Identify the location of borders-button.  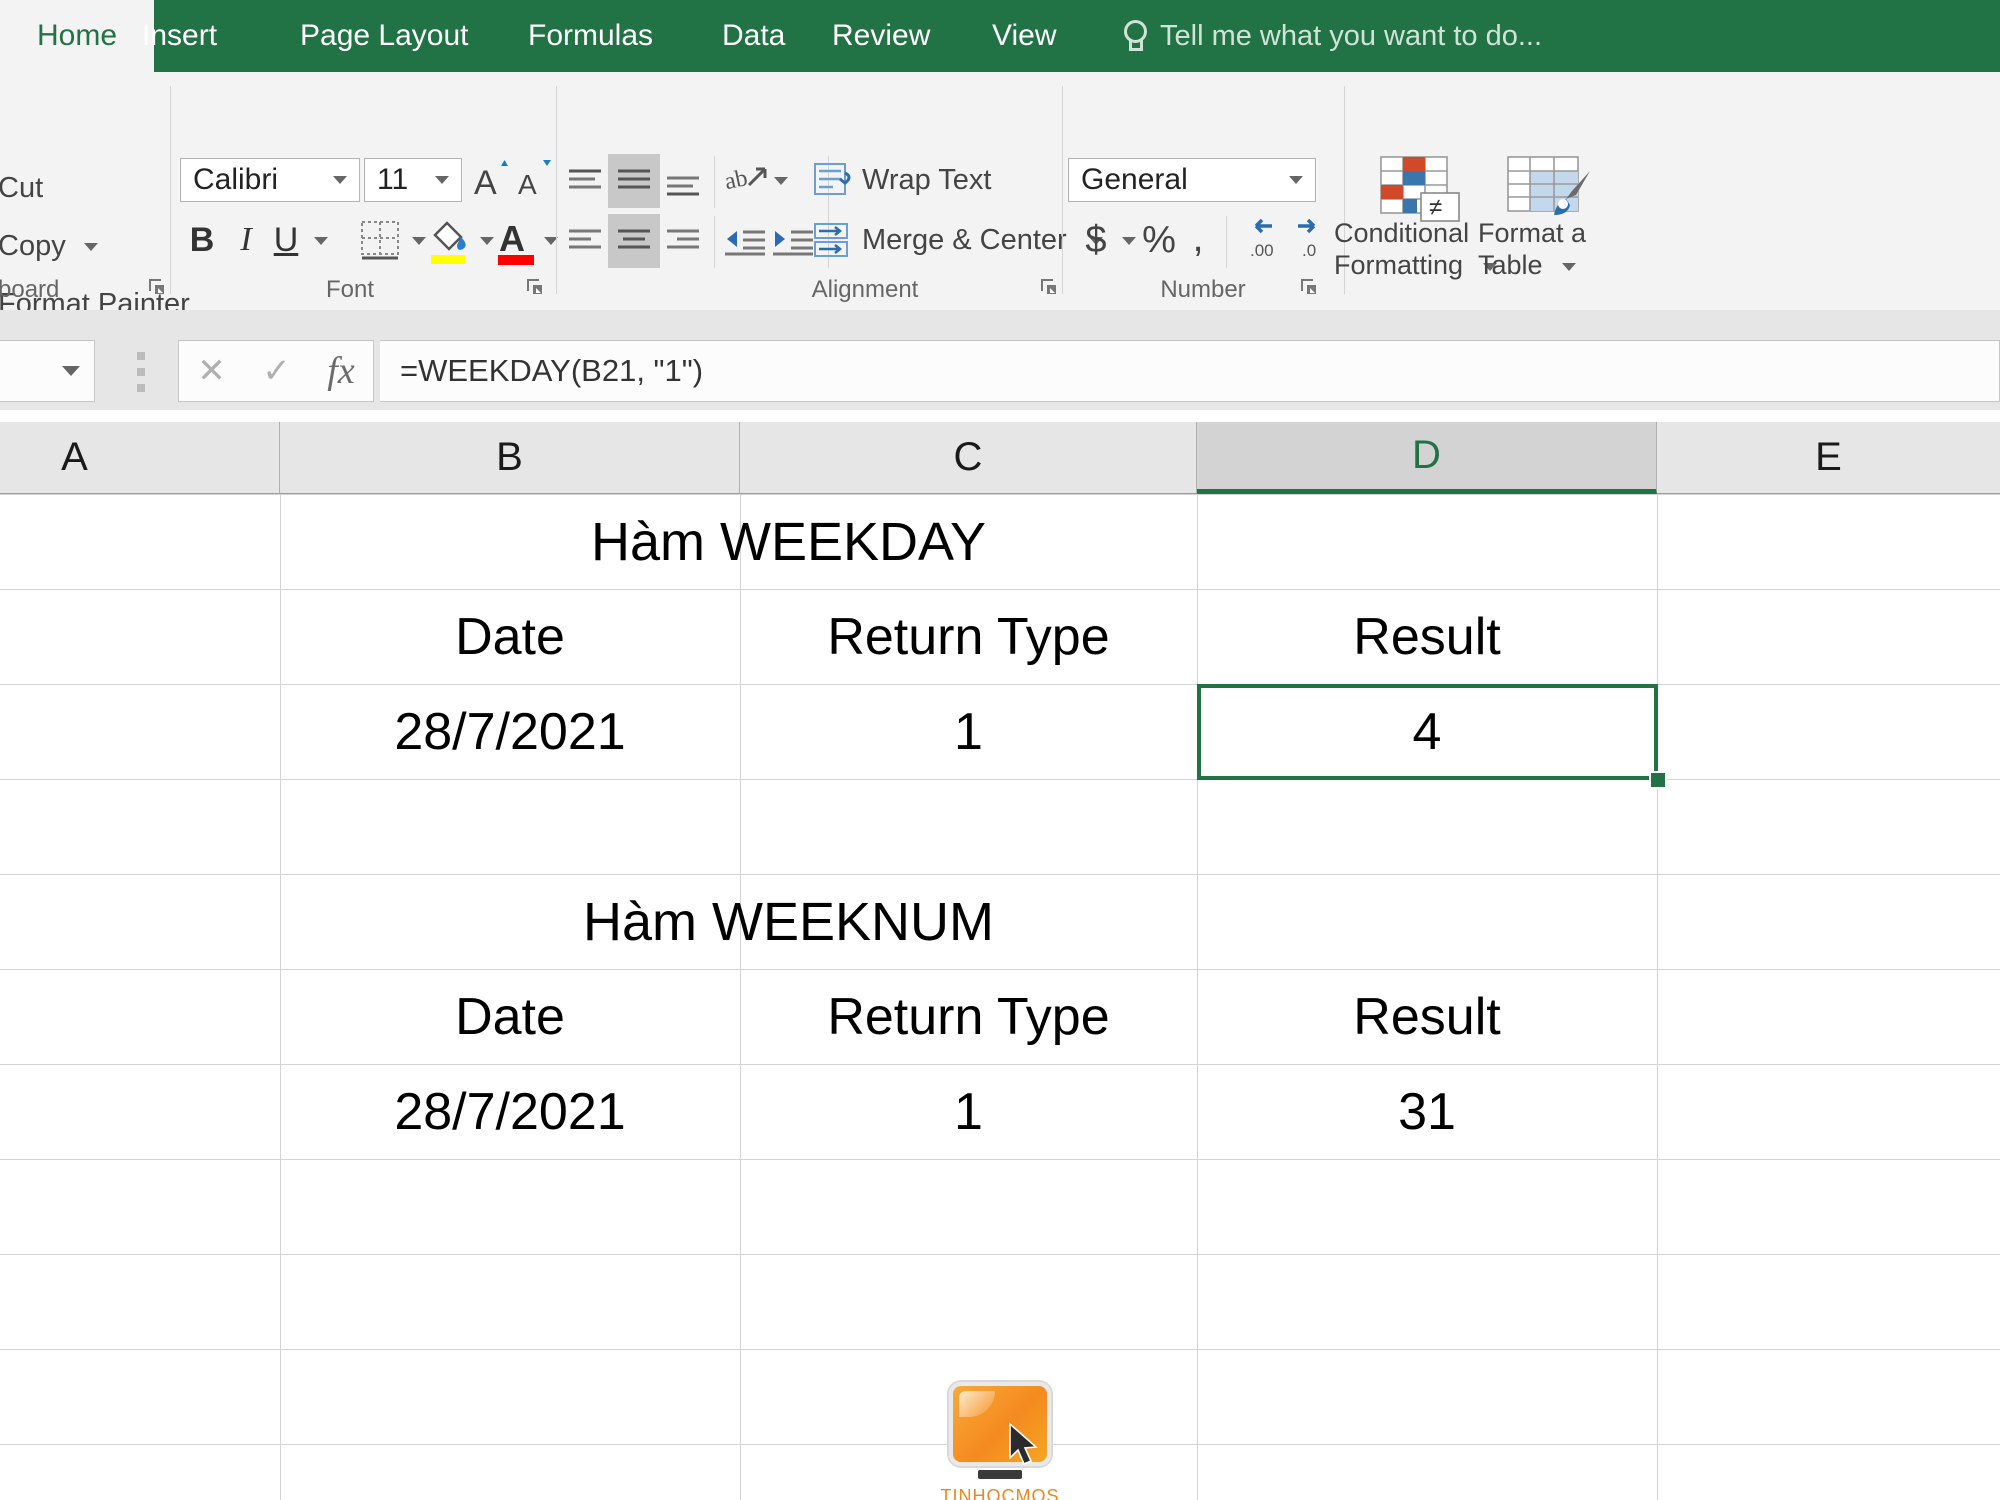
(380, 240).